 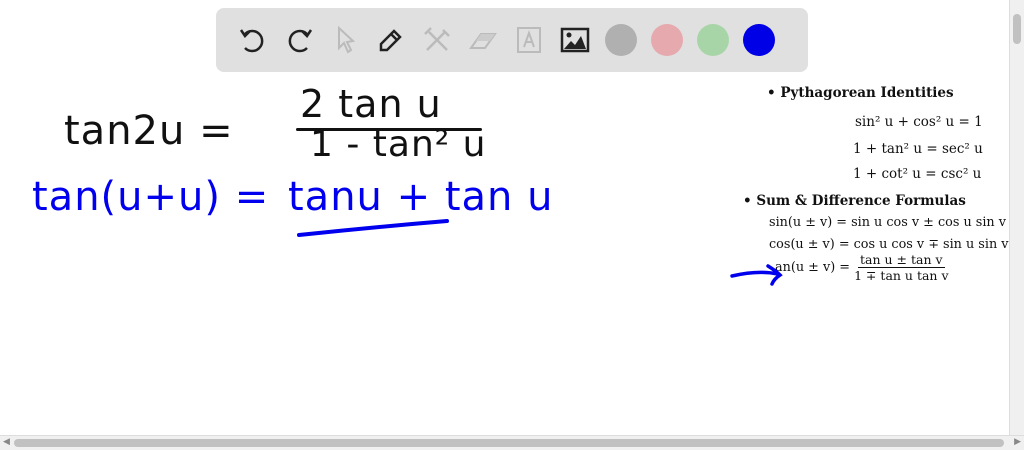 What do you see at coordinates (1017, 442) in the screenshot?
I see `scroll-right-icon: ▶` at bounding box center [1017, 442].